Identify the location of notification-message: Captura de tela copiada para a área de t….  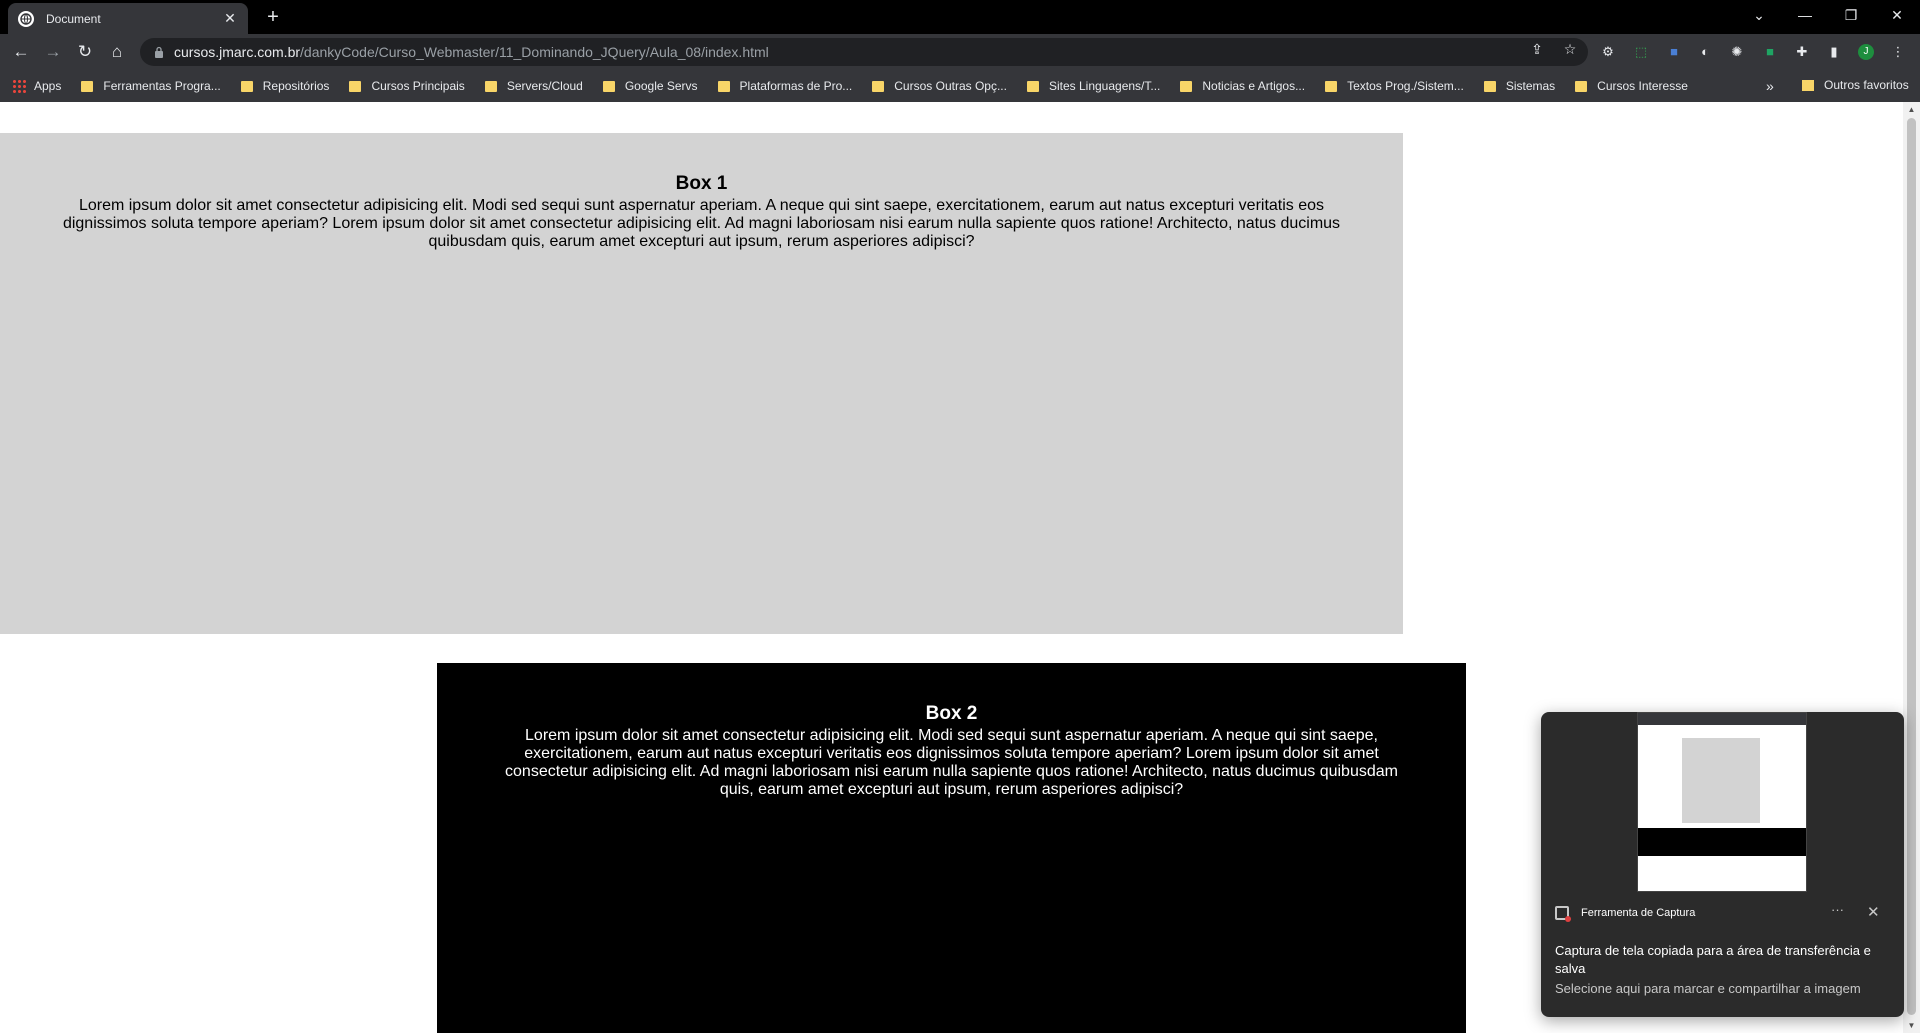
(1713, 959).